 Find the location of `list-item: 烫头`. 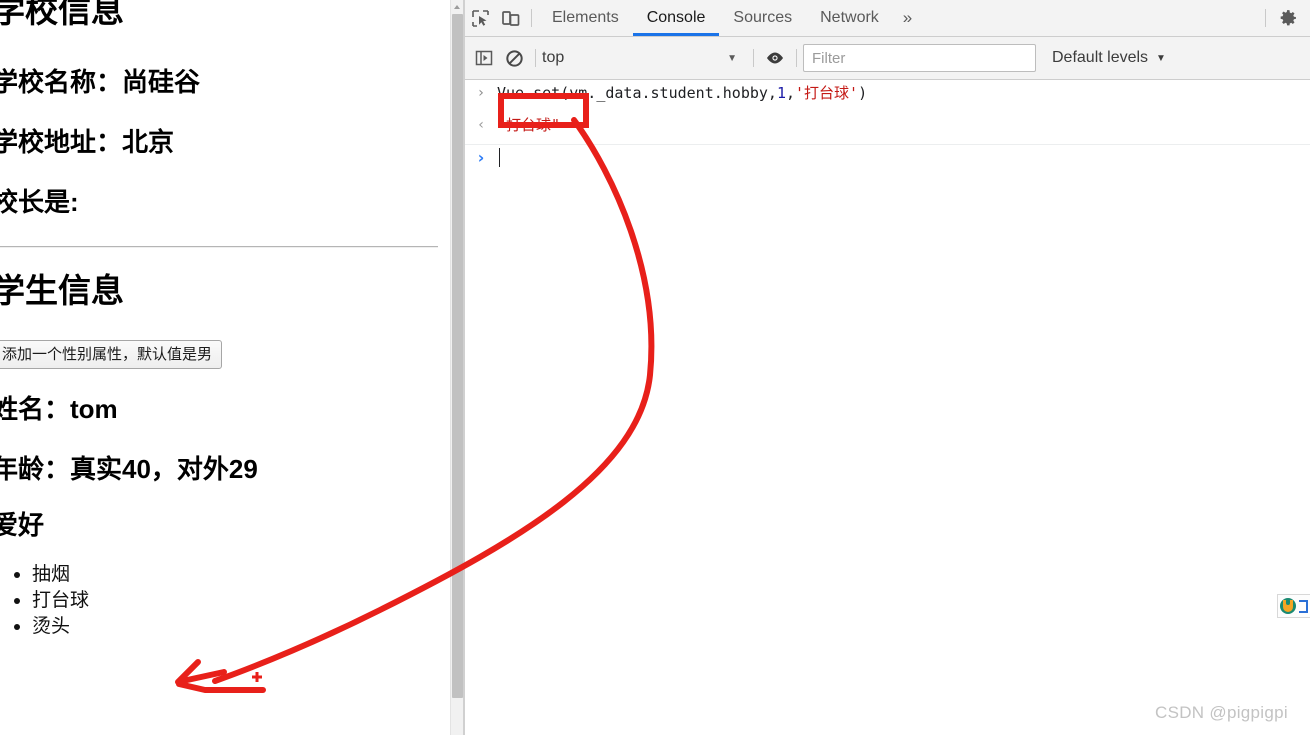

list-item: 烫头 is located at coordinates (241, 626).